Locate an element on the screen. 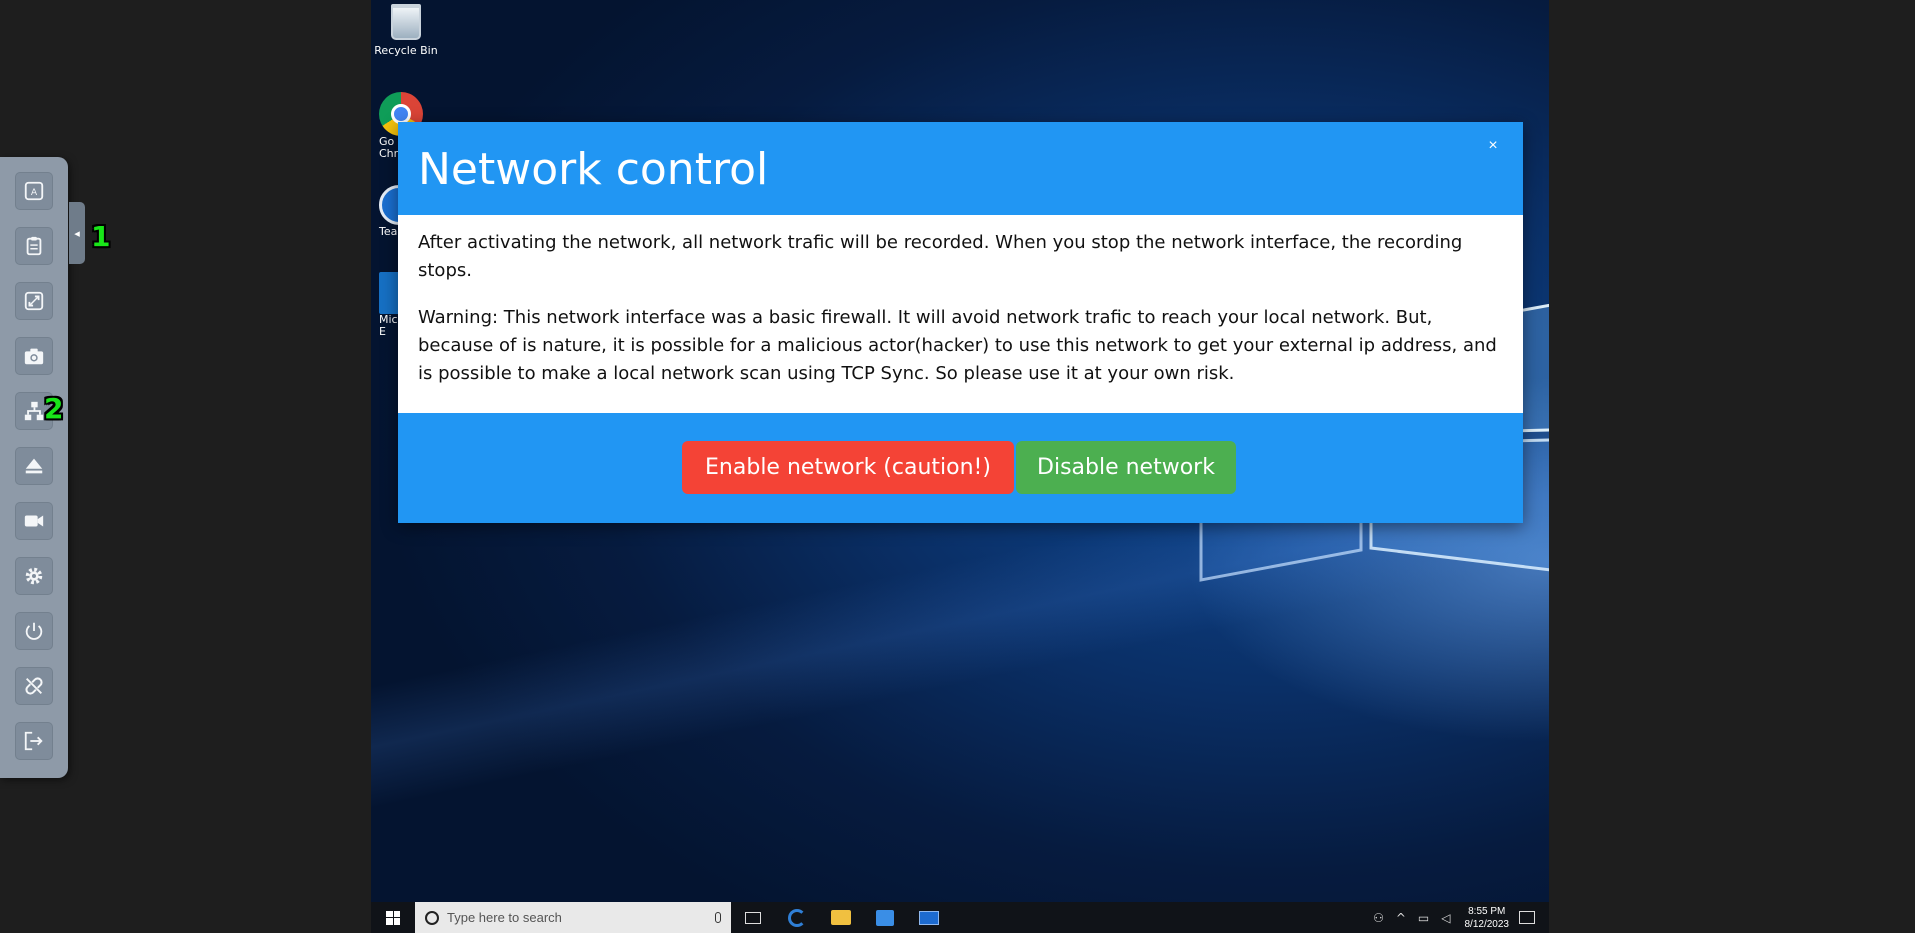  annotation-marker-2: 2 is located at coordinates (54, 408).